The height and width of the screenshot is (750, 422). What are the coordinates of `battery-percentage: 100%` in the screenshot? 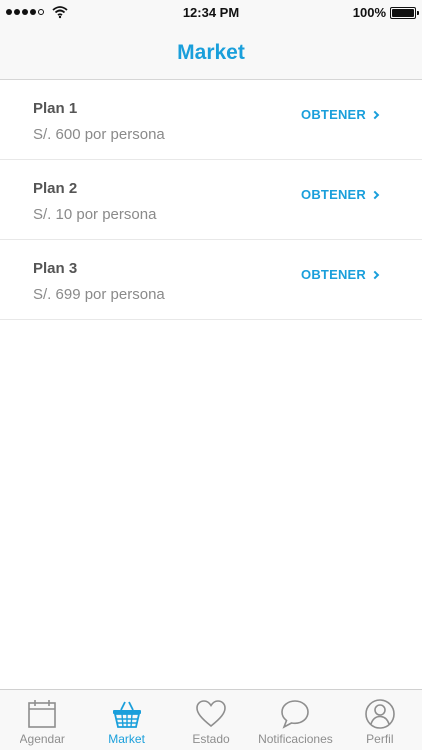 It's located at (369, 12).